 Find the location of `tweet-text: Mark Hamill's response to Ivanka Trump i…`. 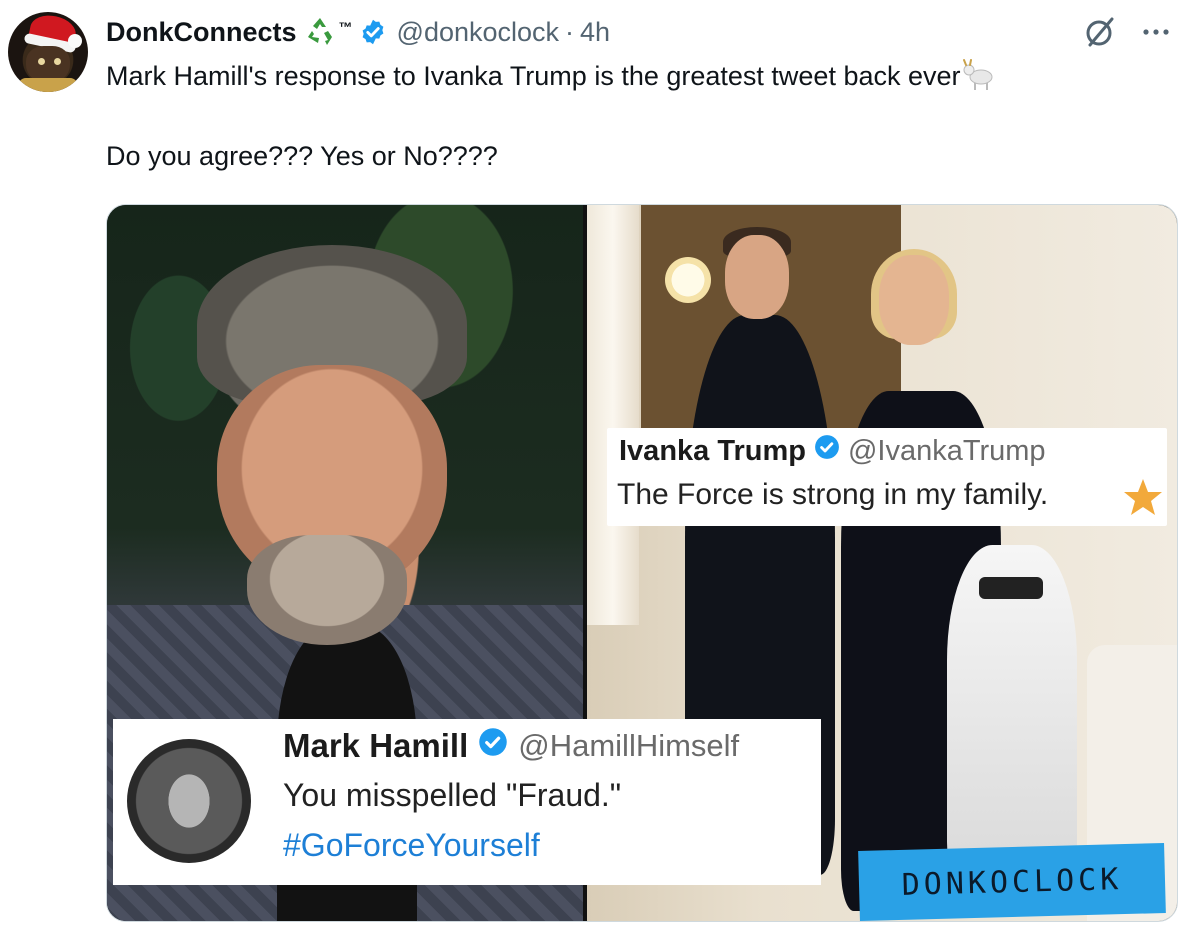

tweet-text: Mark Hamill's response to Ivanka Trump i… is located at coordinates (641, 116).